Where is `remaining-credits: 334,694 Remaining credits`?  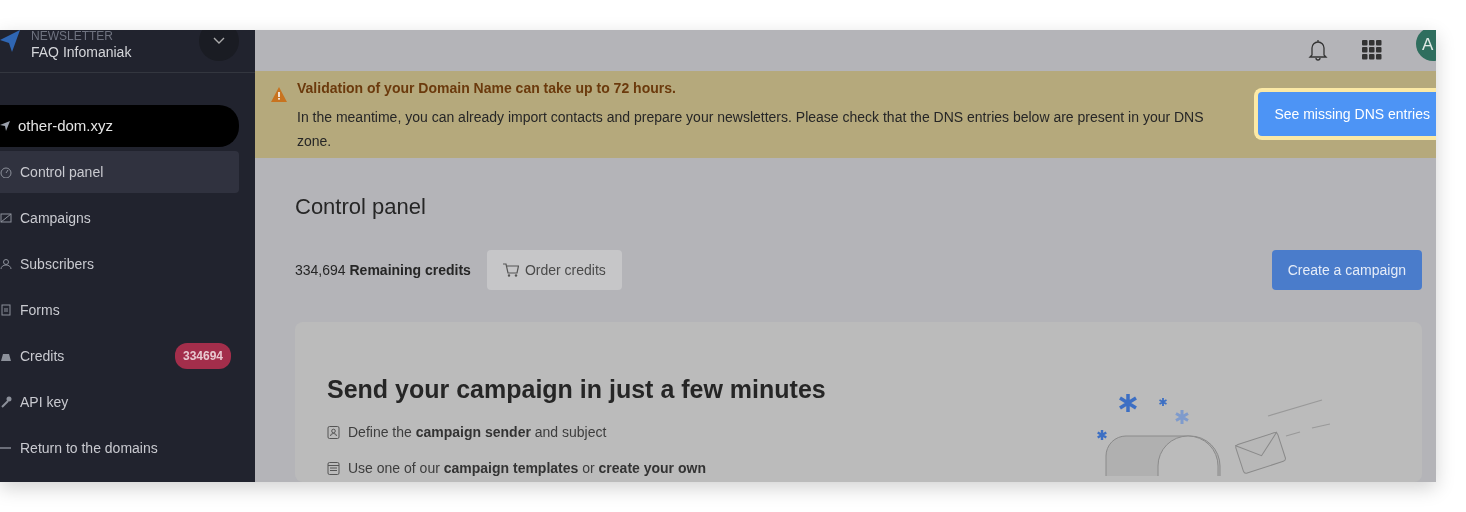 remaining-credits: 334,694 Remaining credits is located at coordinates (383, 270).